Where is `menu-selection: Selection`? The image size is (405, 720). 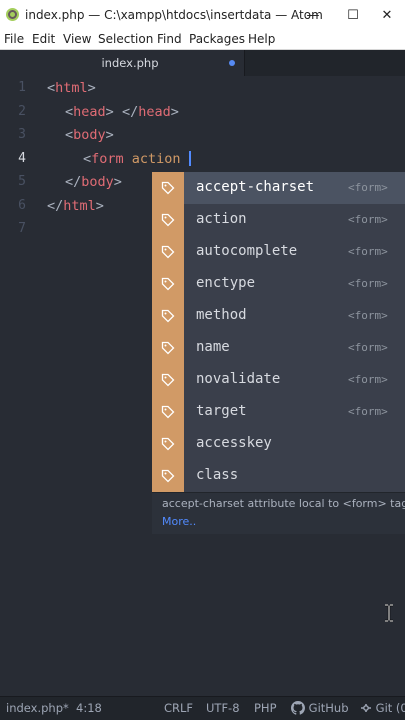 menu-selection: Selection is located at coordinates (125, 39).